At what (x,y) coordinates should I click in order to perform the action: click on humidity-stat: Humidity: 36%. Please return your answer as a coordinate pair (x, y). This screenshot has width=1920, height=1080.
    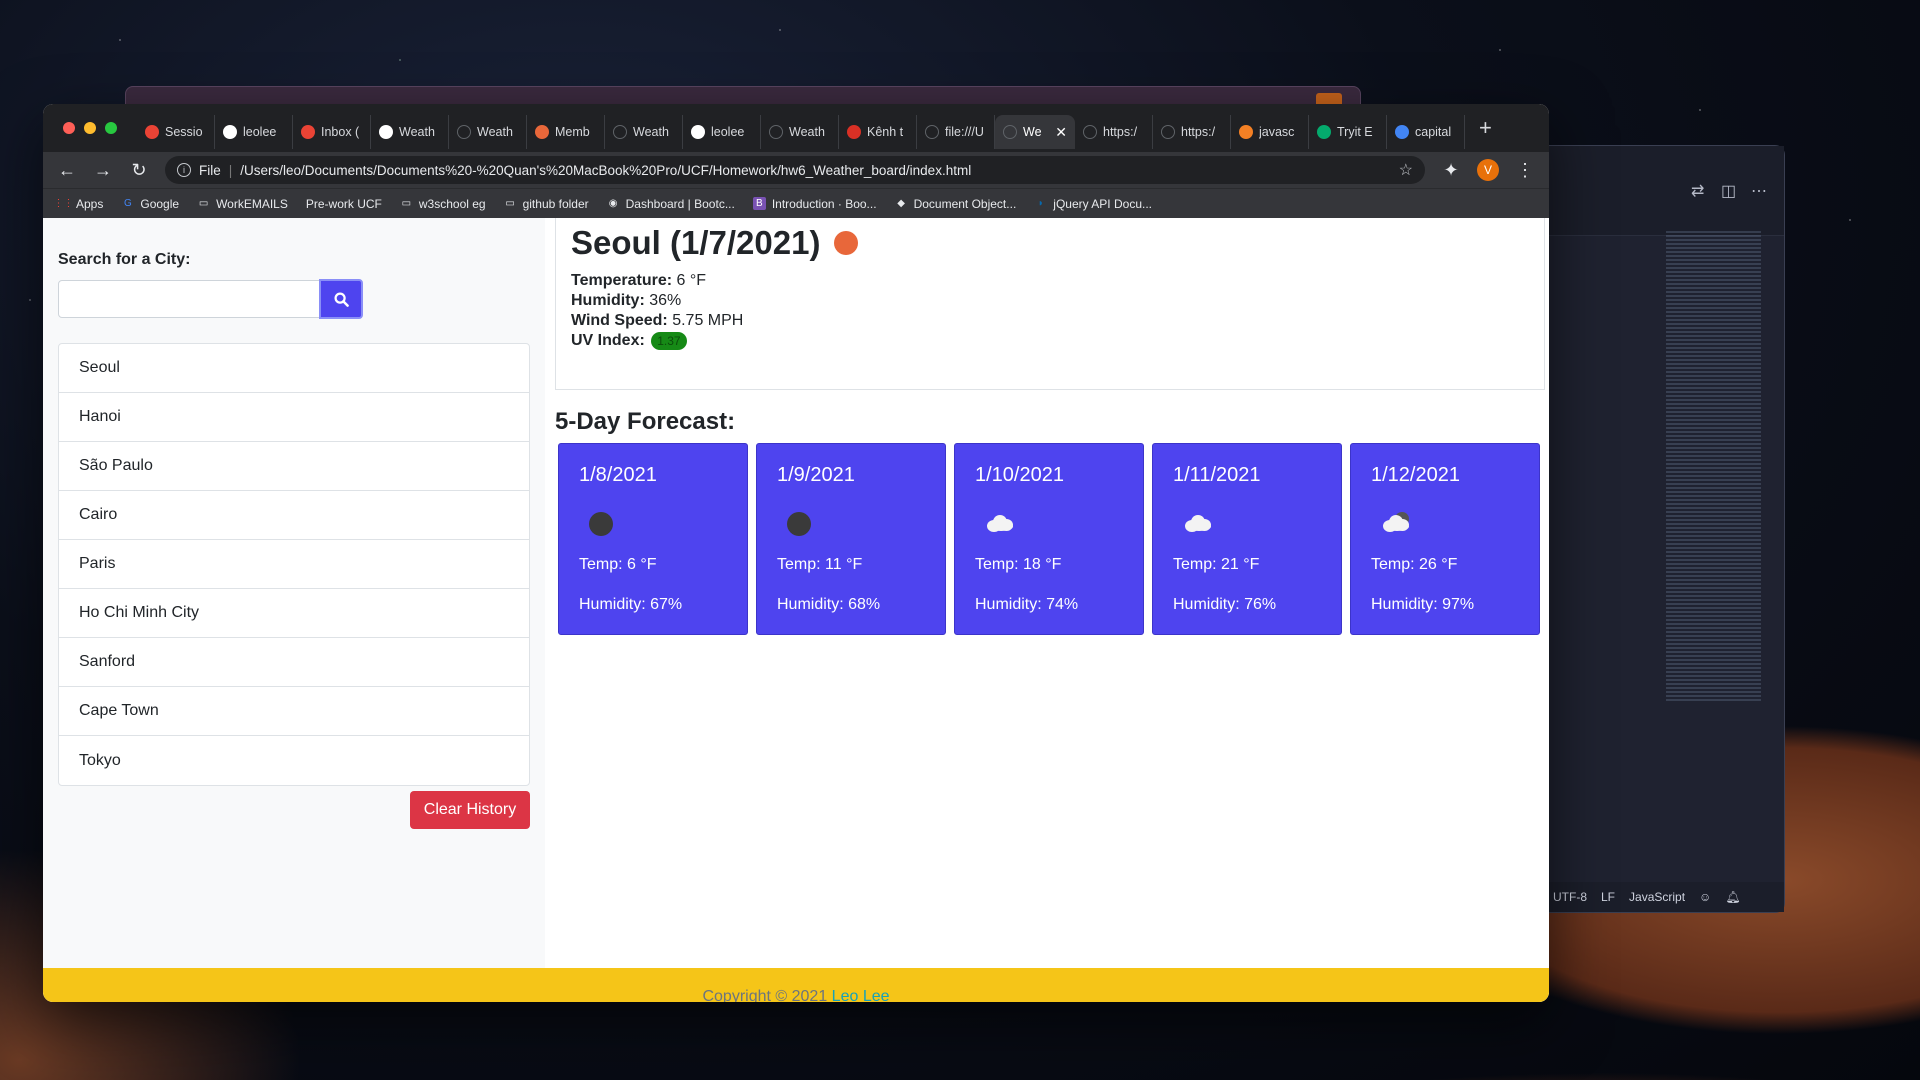
    Looking at the image, I should click on (626, 301).